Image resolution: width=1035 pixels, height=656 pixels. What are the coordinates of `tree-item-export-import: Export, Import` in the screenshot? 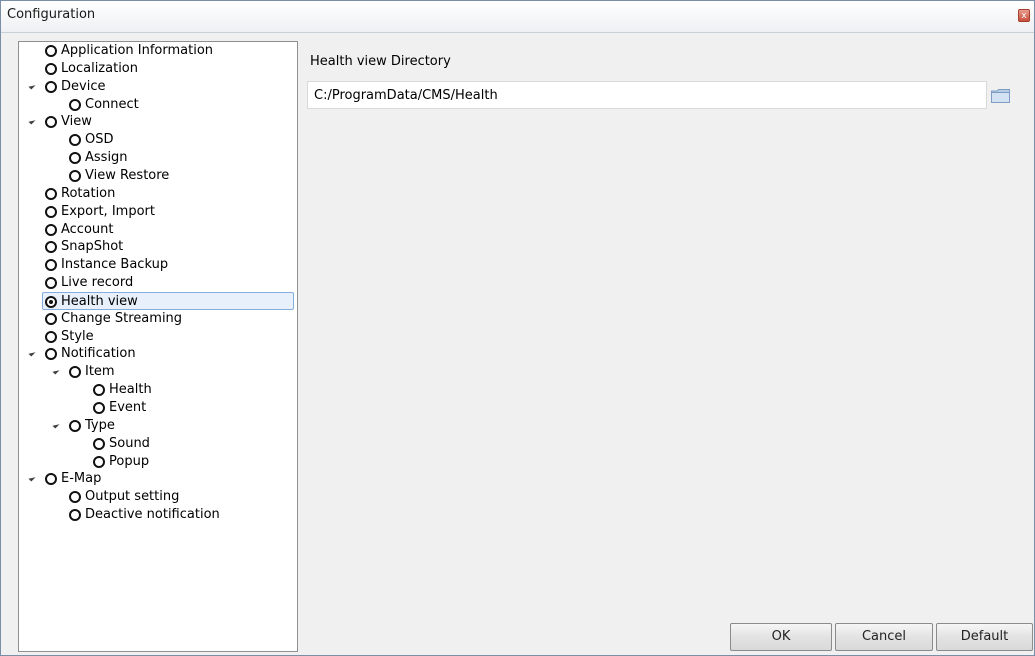 It's located at (171, 212).